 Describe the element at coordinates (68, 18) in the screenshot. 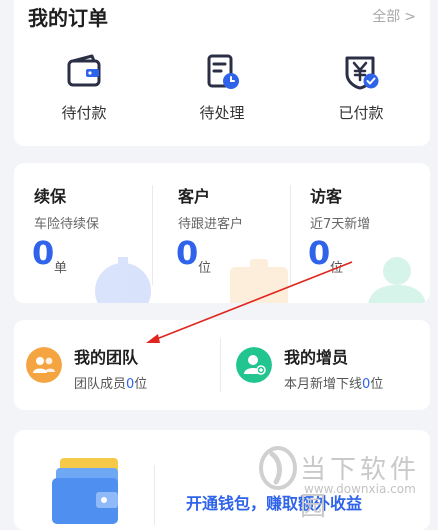

I see `orders-title: 我的订单` at that location.